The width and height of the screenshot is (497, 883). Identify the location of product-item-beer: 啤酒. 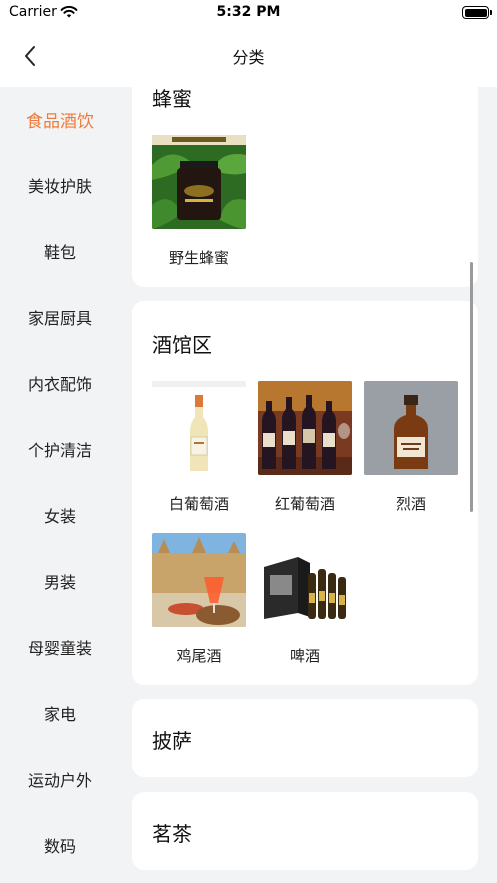
(305, 599).